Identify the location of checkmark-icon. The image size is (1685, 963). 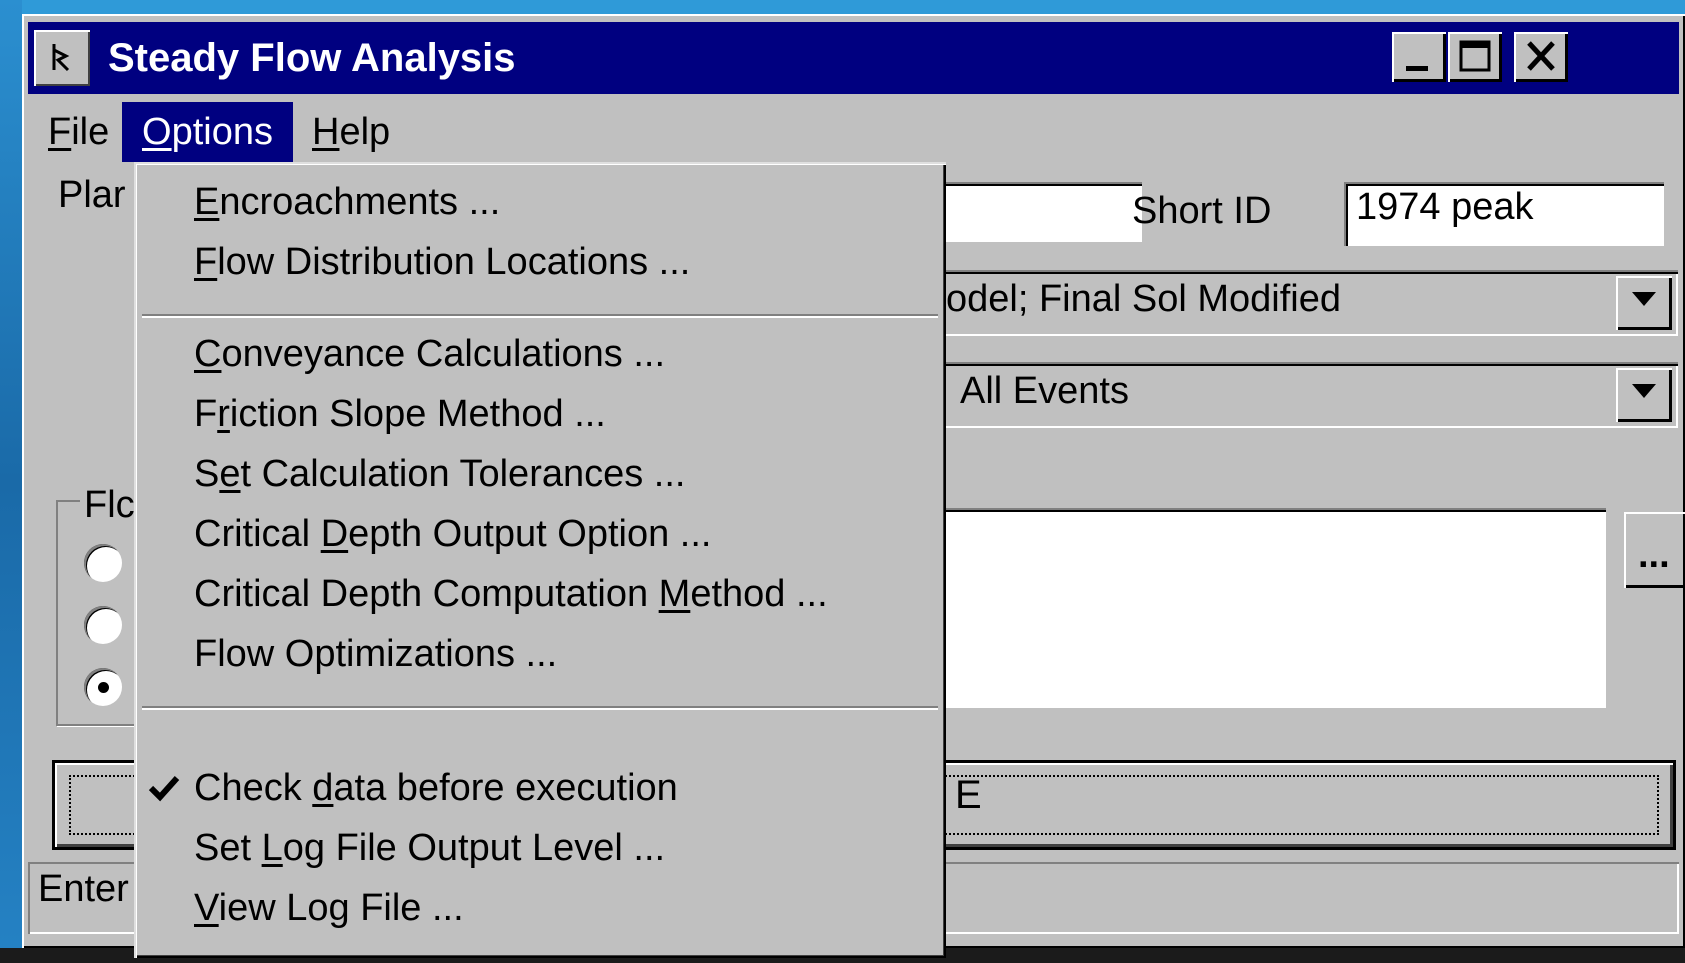
(164, 788).